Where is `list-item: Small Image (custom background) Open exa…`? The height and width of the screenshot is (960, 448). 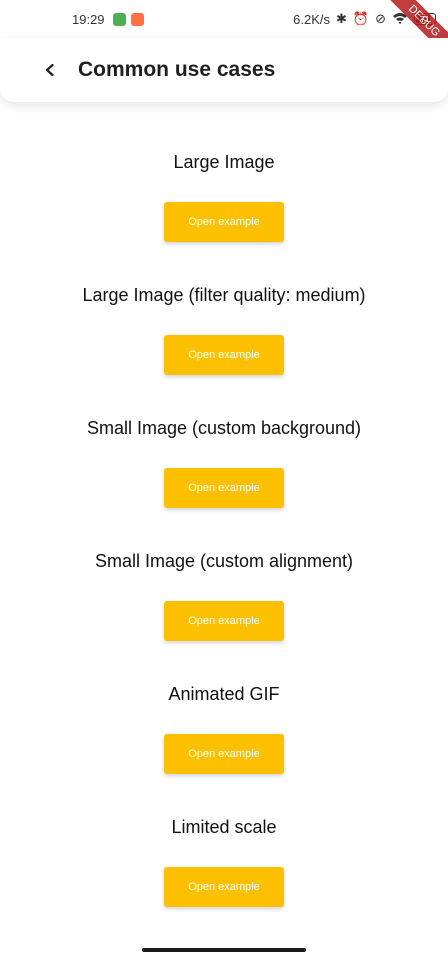 list-item: Small Image (custom background) Open exa… is located at coordinates (224, 482).